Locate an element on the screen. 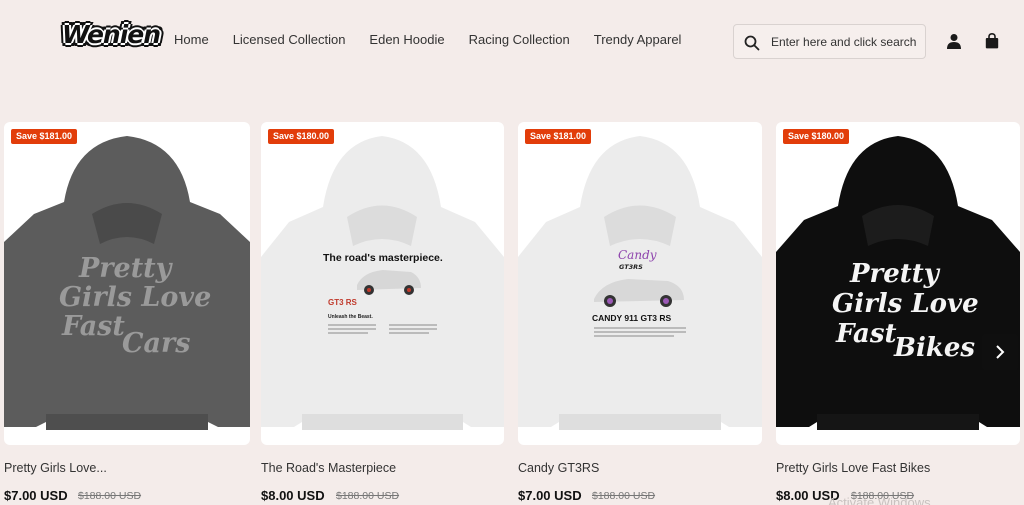 The height and width of the screenshot is (505, 1024). logo: Wenien is located at coordinates (109, 36).